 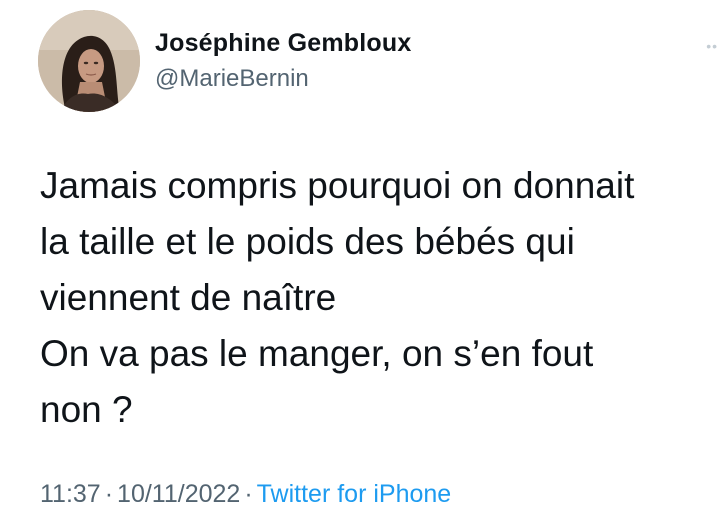 I want to click on tweet-line: On va pas le manger, on s’en fout, so click(x=317, y=353).